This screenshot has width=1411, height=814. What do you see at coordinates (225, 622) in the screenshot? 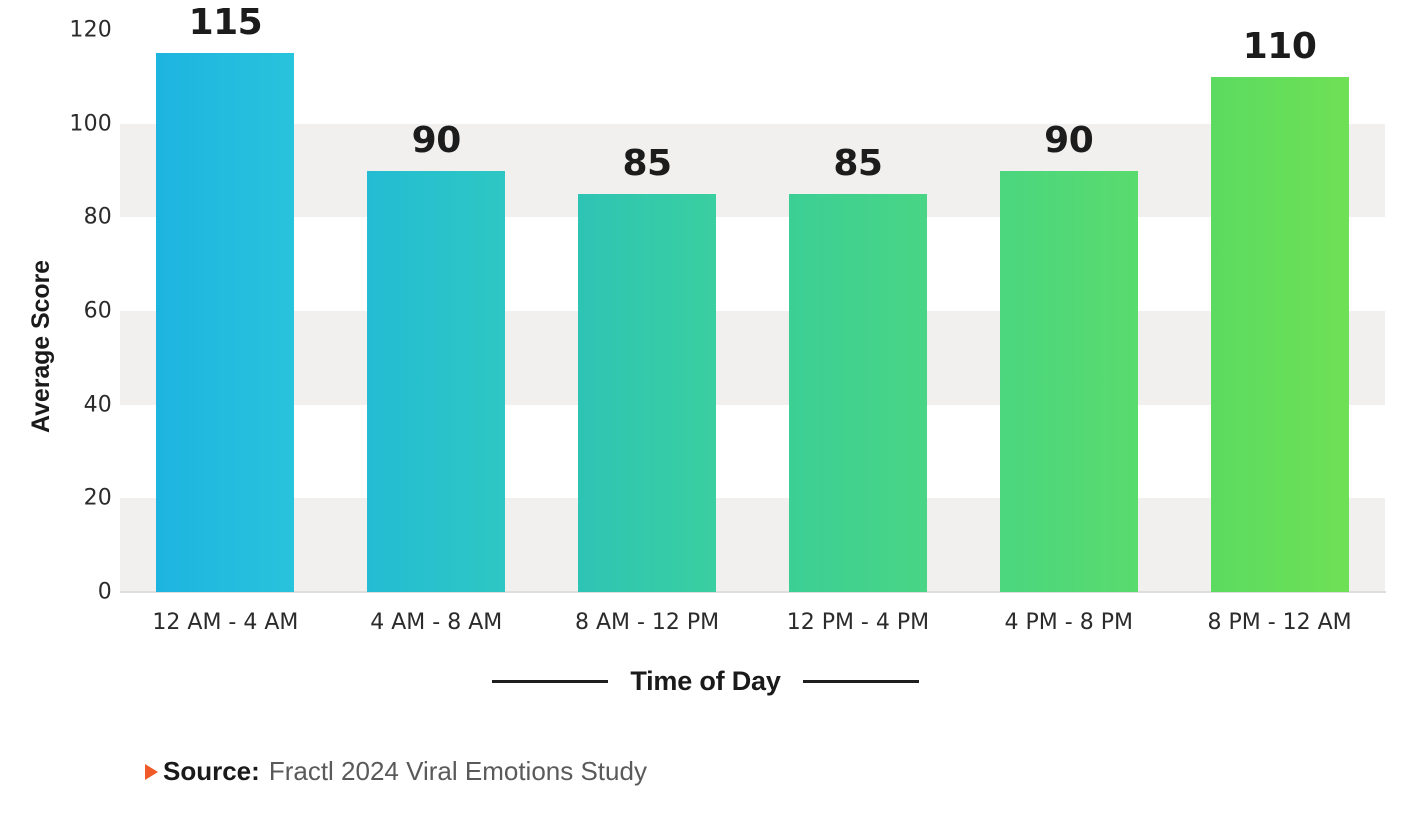
I see `x-axis-tick-label: 12 AM - 4 AM` at bounding box center [225, 622].